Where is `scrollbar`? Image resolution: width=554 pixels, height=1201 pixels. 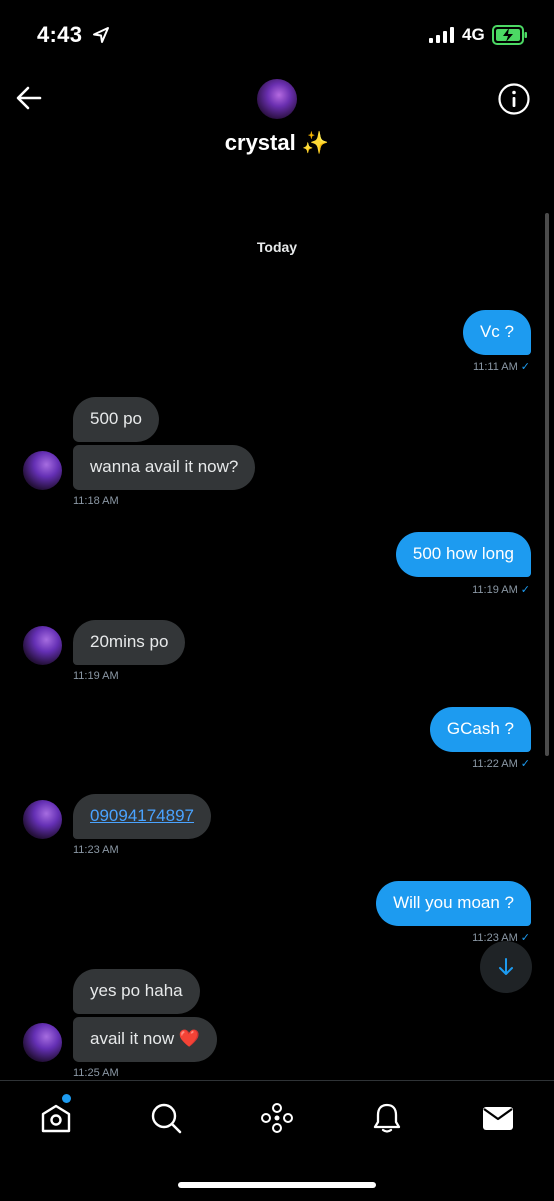
scrollbar is located at coordinates (547, 484).